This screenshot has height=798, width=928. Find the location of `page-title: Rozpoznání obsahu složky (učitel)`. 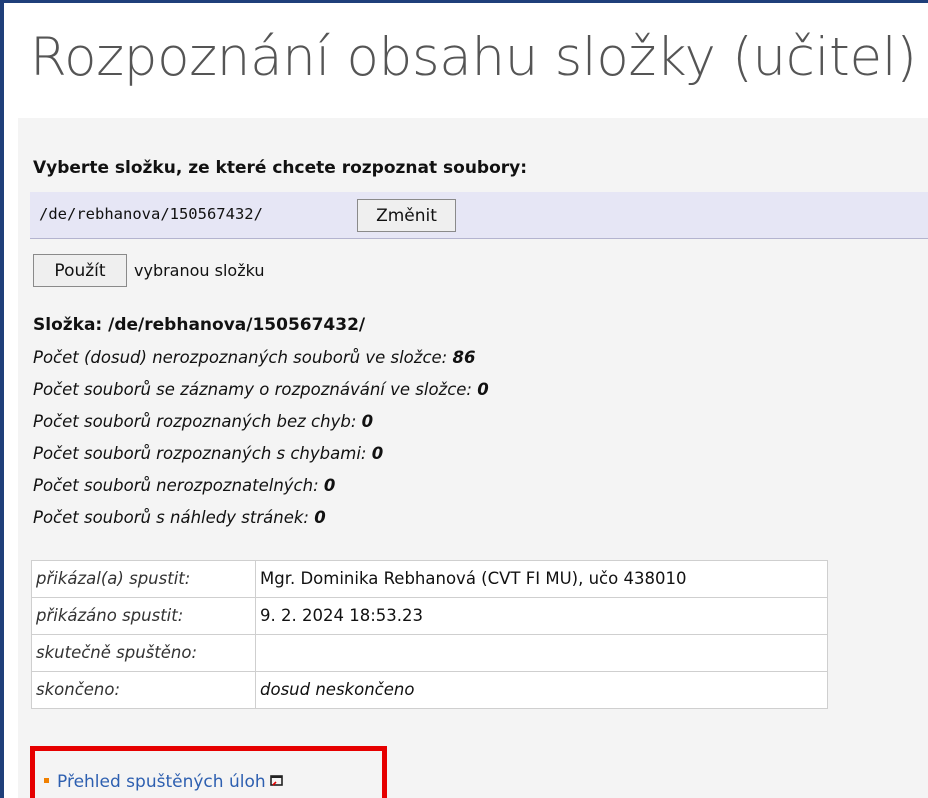

page-title: Rozpoznání obsahu složky (učitel) is located at coordinates (473, 57).